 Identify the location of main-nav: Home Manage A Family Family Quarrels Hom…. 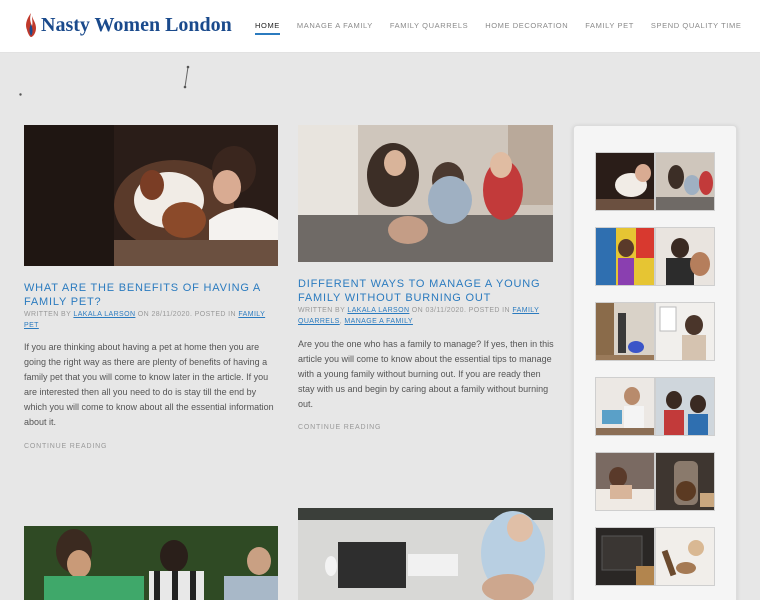
(506, 28).